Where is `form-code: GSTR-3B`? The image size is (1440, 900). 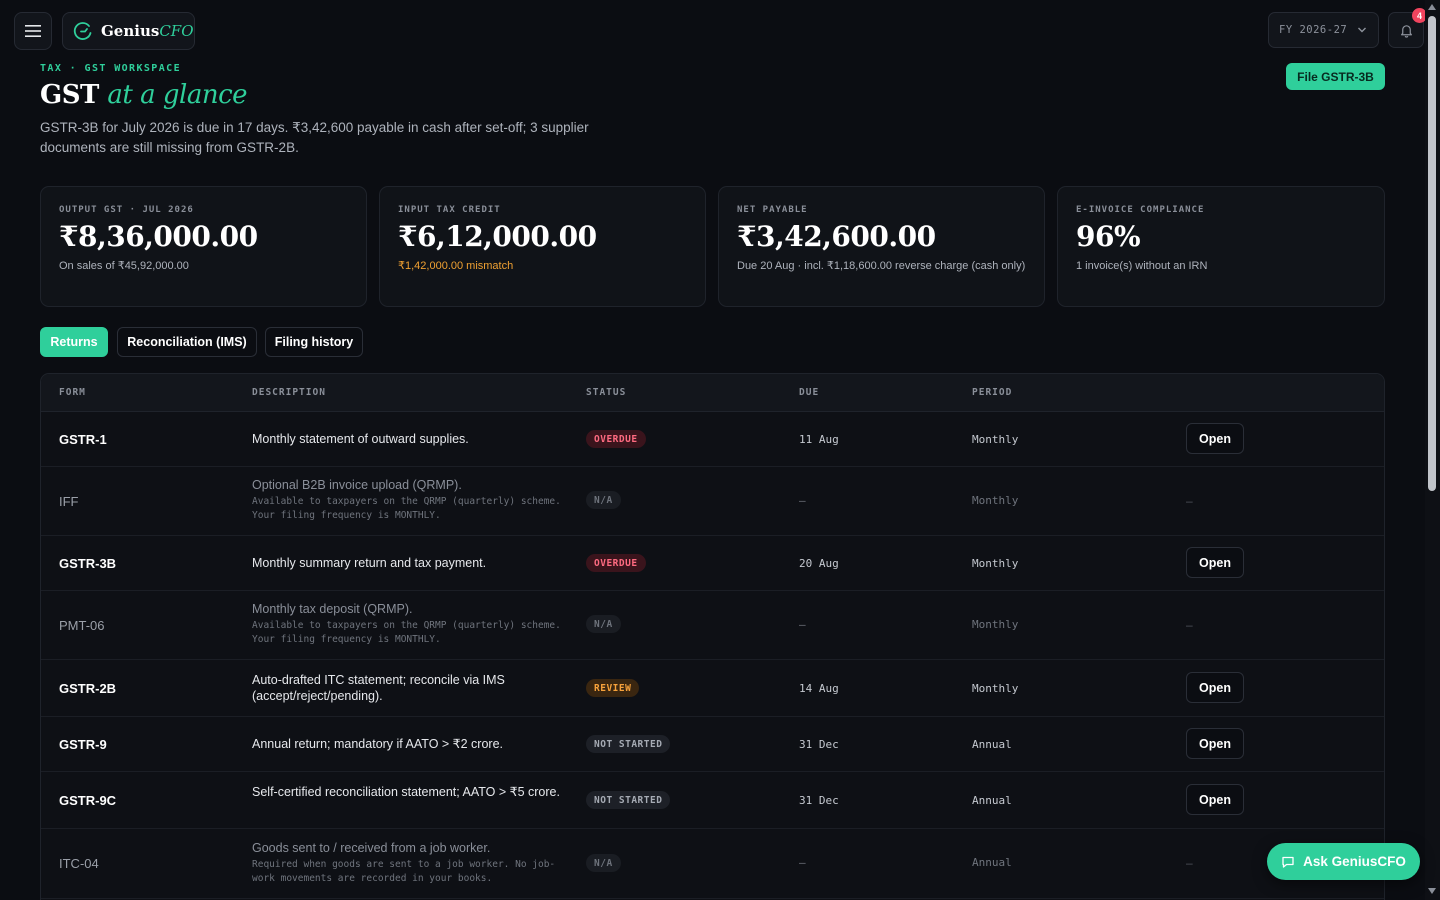 form-code: GSTR-3B is located at coordinates (88, 563).